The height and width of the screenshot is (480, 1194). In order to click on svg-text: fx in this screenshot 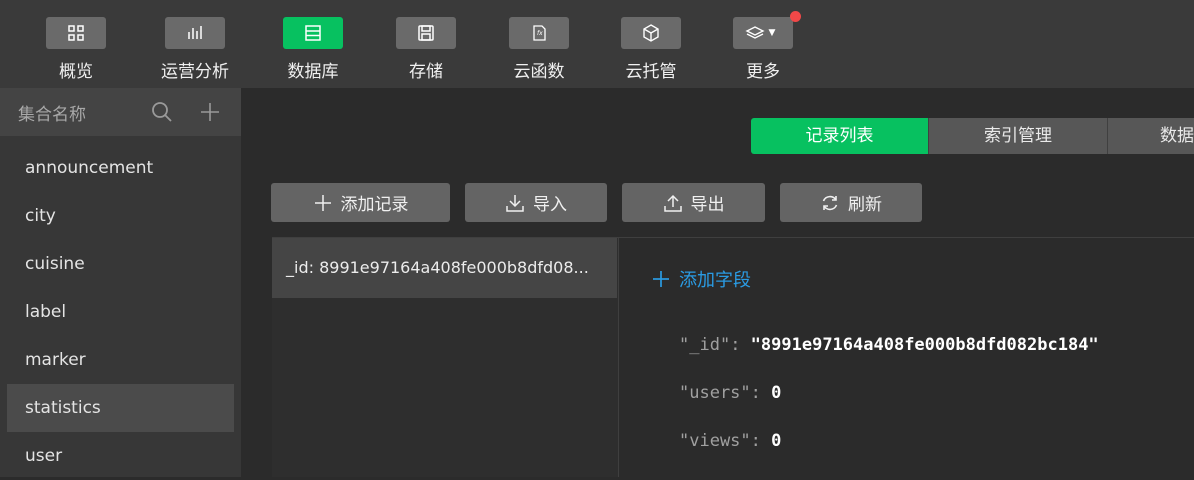, I will do `click(540, 33)`.